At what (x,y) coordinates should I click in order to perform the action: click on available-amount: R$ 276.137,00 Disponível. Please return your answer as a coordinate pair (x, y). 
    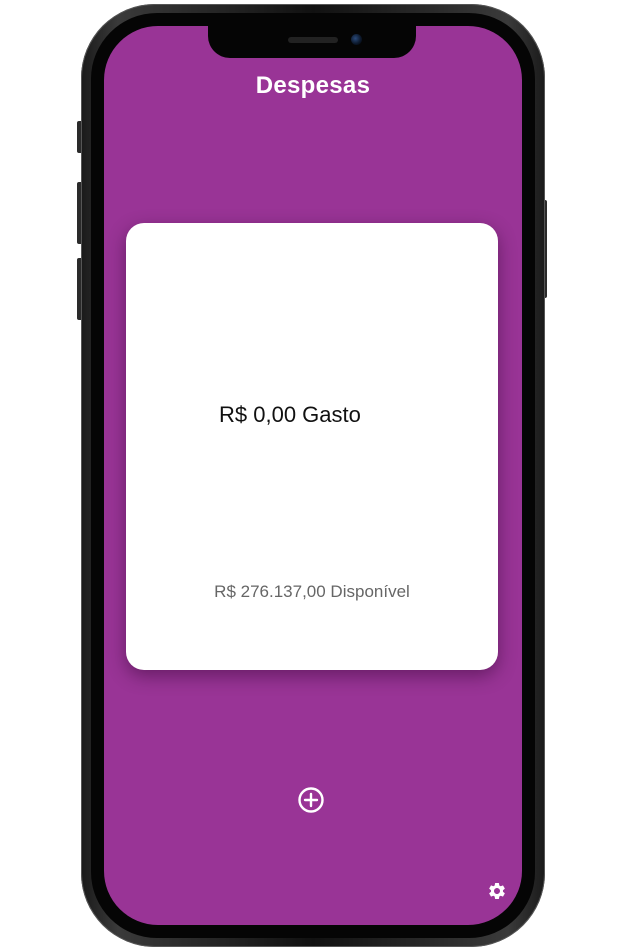
    Looking at the image, I should click on (312, 591).